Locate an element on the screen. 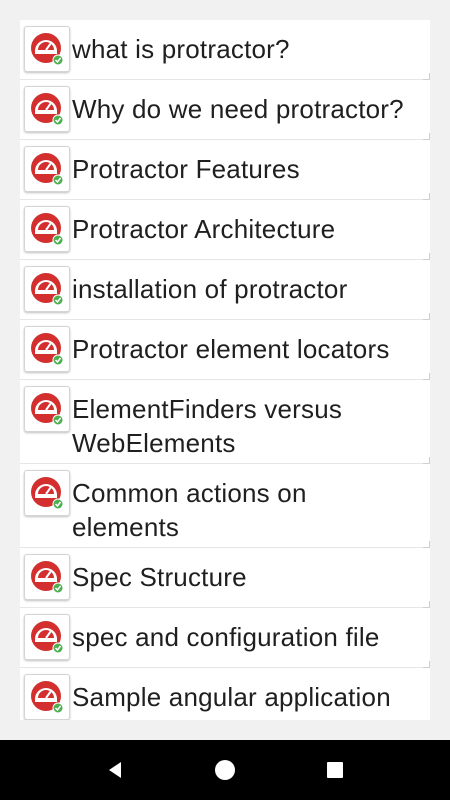 This screenshot has height=800, width=450. recents-button is located at coordinates (335, 770).